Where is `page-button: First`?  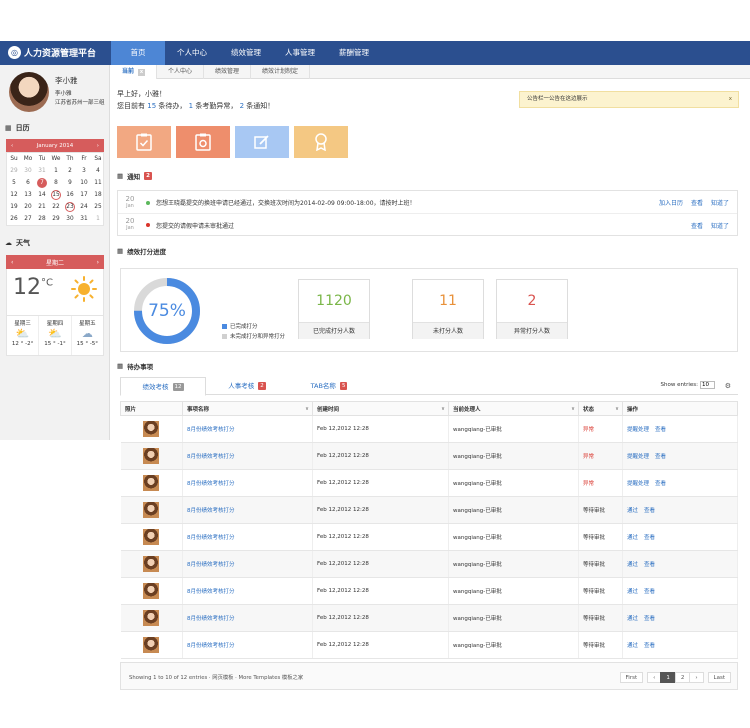
page-button: First is located at coordinates (631, 677).